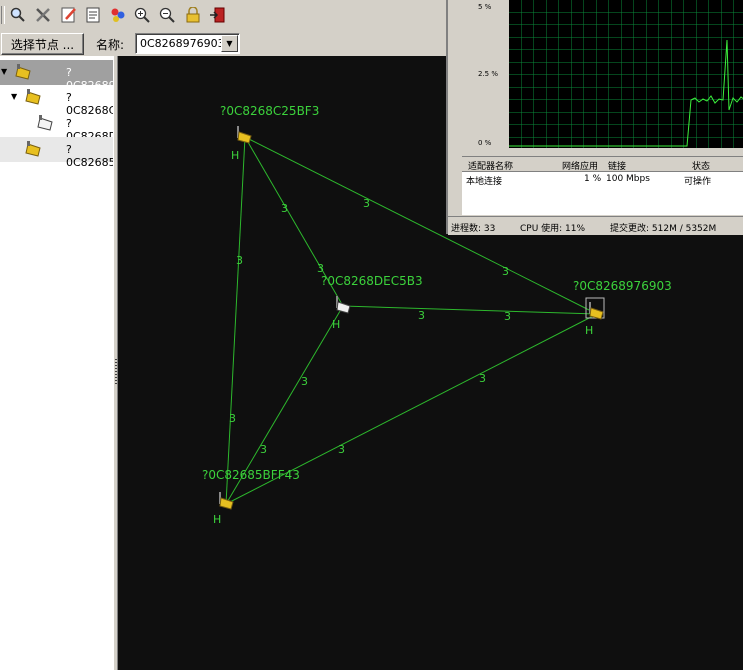  What do you see at coordinates (617, 165) in the screenshot?
I see `column-header: 链接` at bounding box center [617, 165].